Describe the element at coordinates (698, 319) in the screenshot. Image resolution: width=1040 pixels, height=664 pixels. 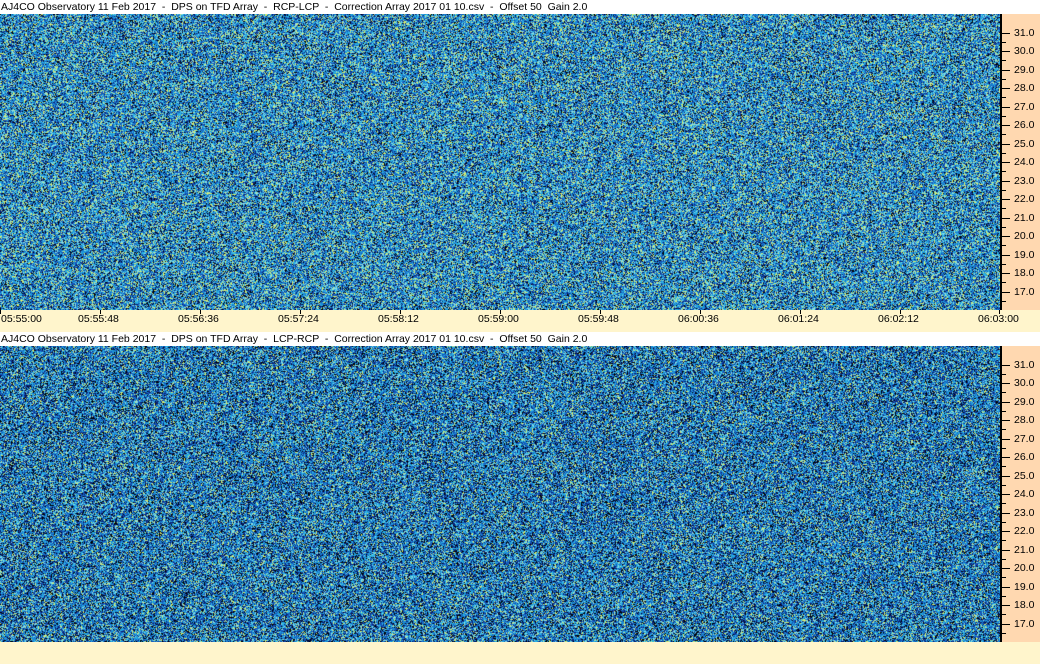
I see `x-tick-label: 06:00:36` at that location.